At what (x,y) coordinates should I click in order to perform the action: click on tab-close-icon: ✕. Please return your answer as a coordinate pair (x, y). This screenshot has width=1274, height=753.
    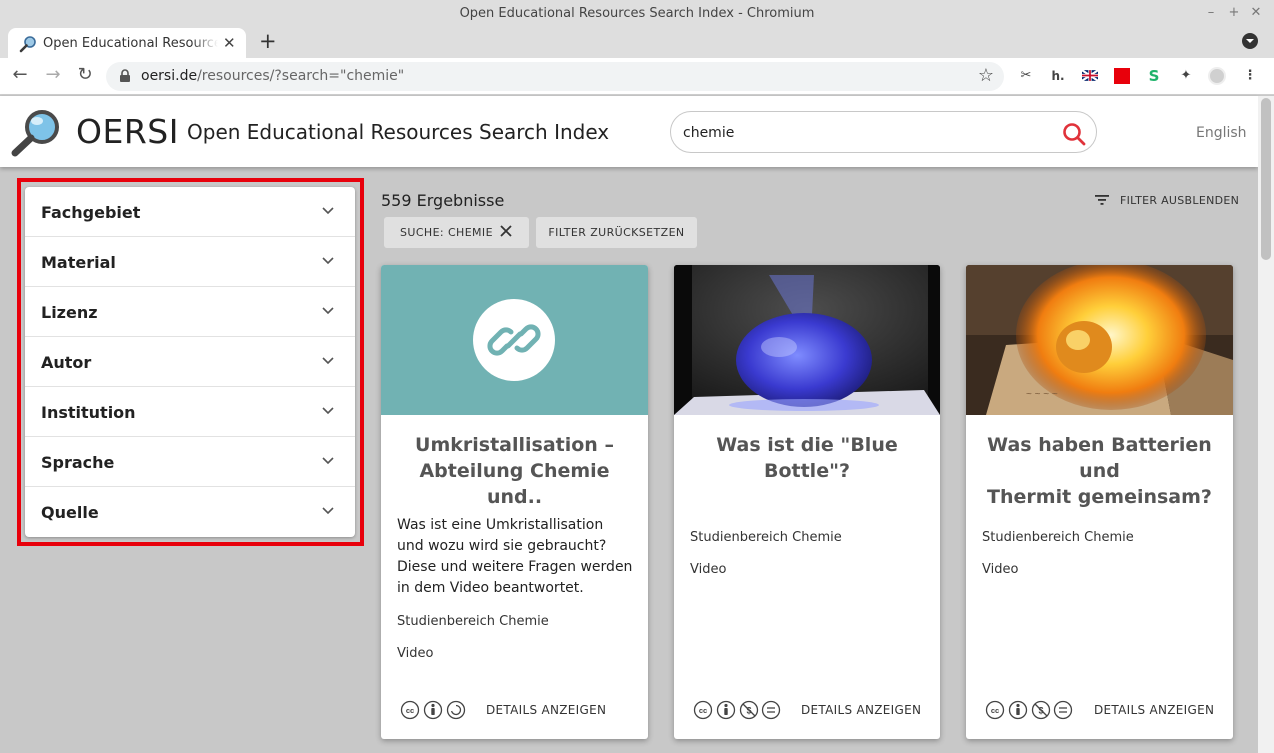
    Looking at the image, I should click on (229, 43).